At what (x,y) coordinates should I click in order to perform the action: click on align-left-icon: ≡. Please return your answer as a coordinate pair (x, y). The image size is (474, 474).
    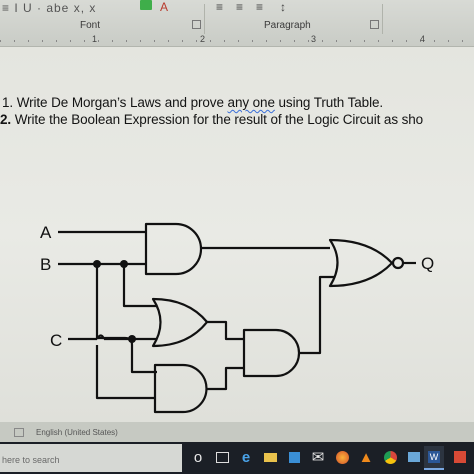
    Looking at the image, I should click on (220, 7).